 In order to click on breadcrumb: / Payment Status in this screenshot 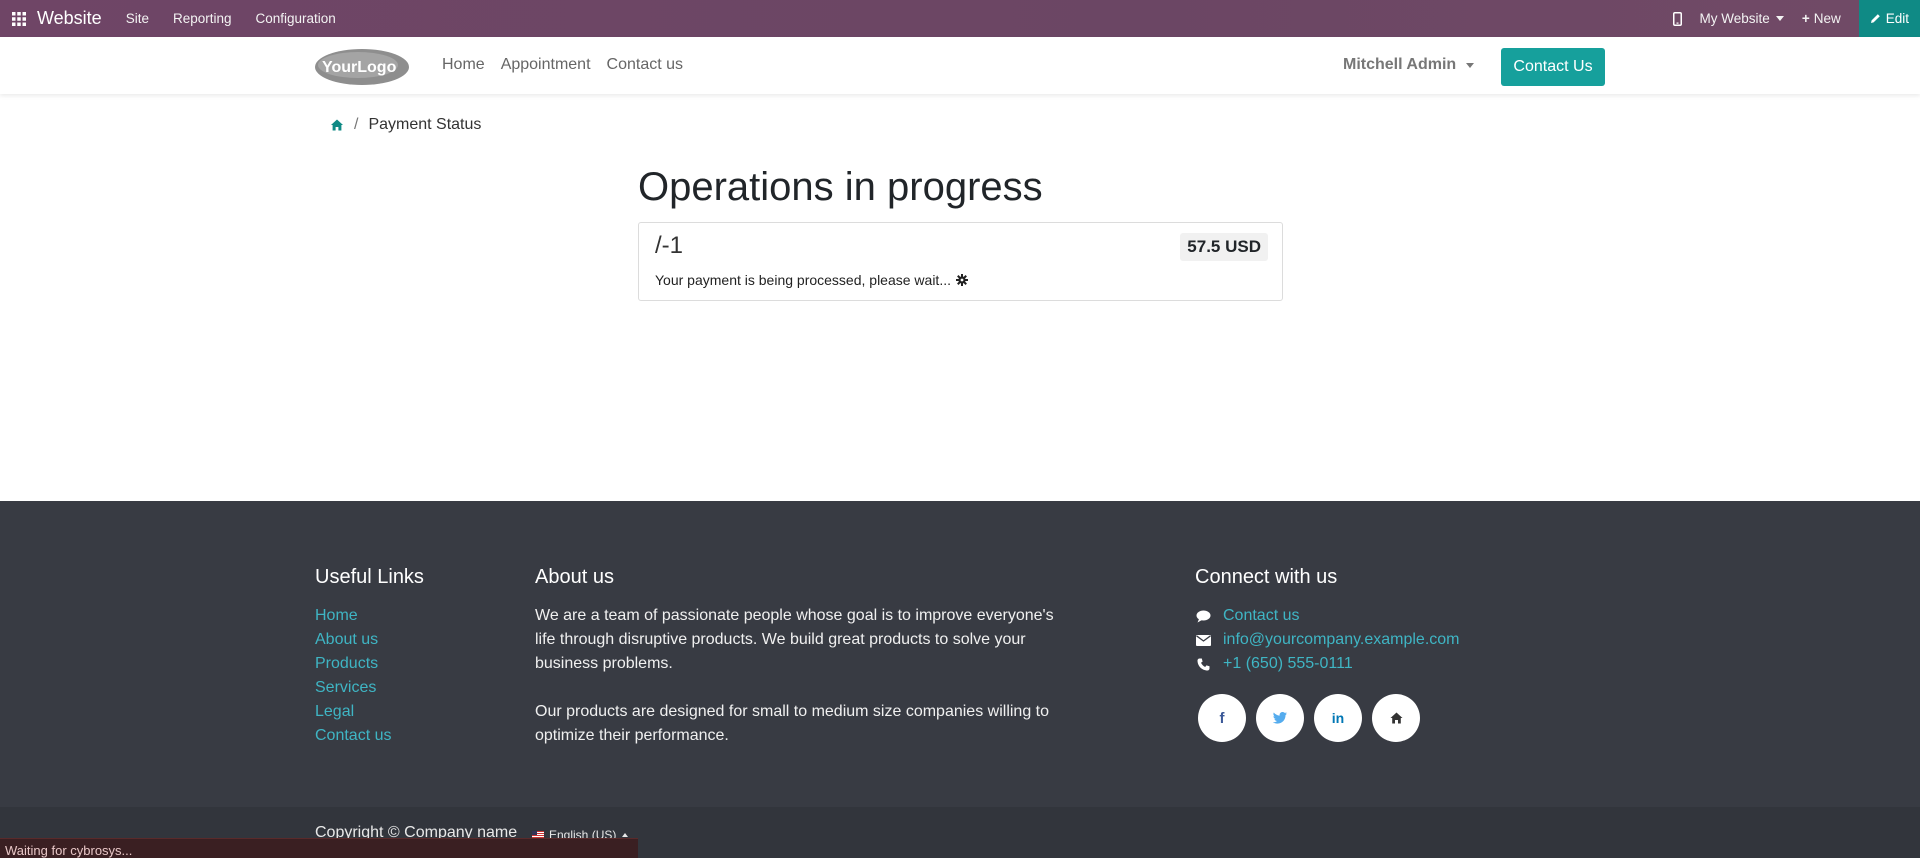, I will do `click(405, 125)`.